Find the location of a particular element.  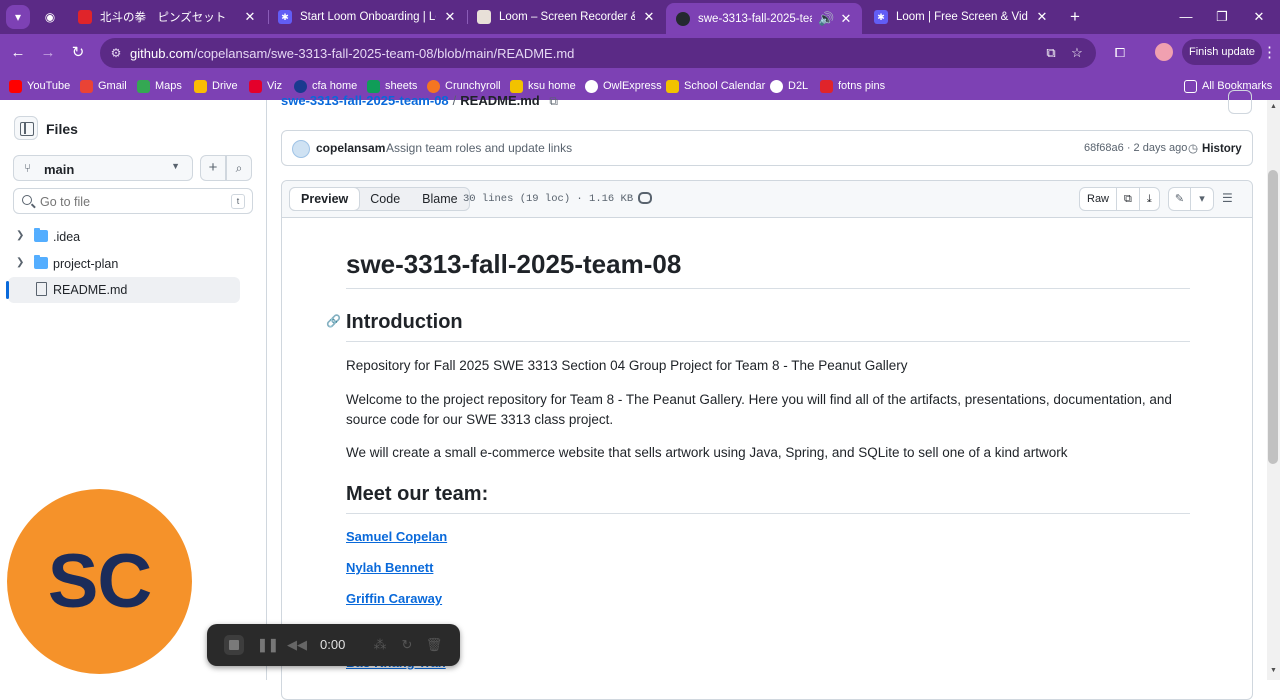

tab-loom-recorder: Loom – Screen Recorder & Scre ✕ is located at coordinates (566, 17).